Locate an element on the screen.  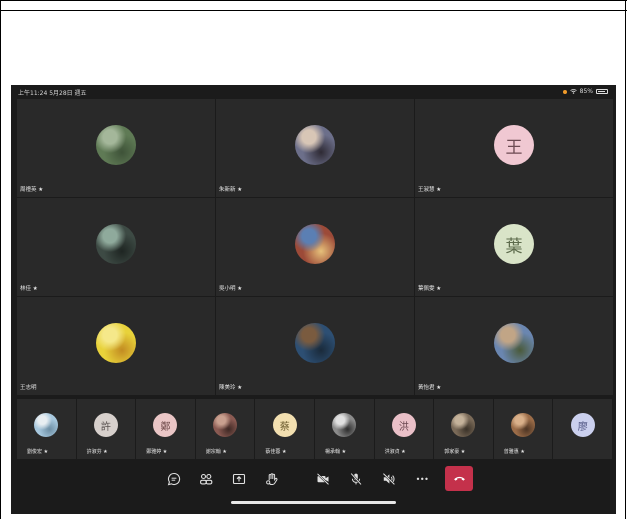
status-bar: 上午11:24 5月28日 週五 85% is located at coordinates (313, 92).